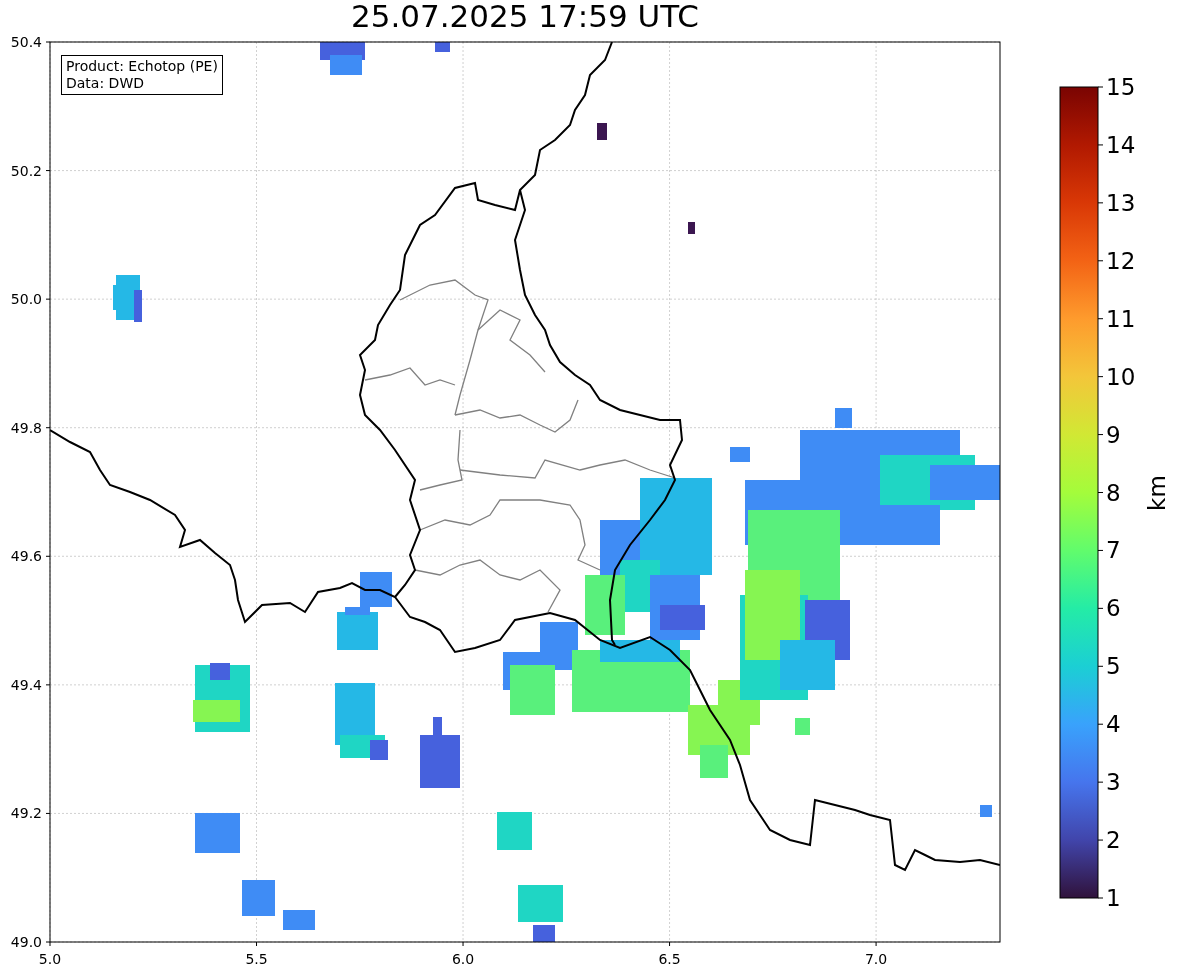 This screenshot has width=1178, height=976. What do you see at coordinates (256, 959) in the screenshot?
I see `x-tick-label: 5.5` at bounding box center [256, 959].